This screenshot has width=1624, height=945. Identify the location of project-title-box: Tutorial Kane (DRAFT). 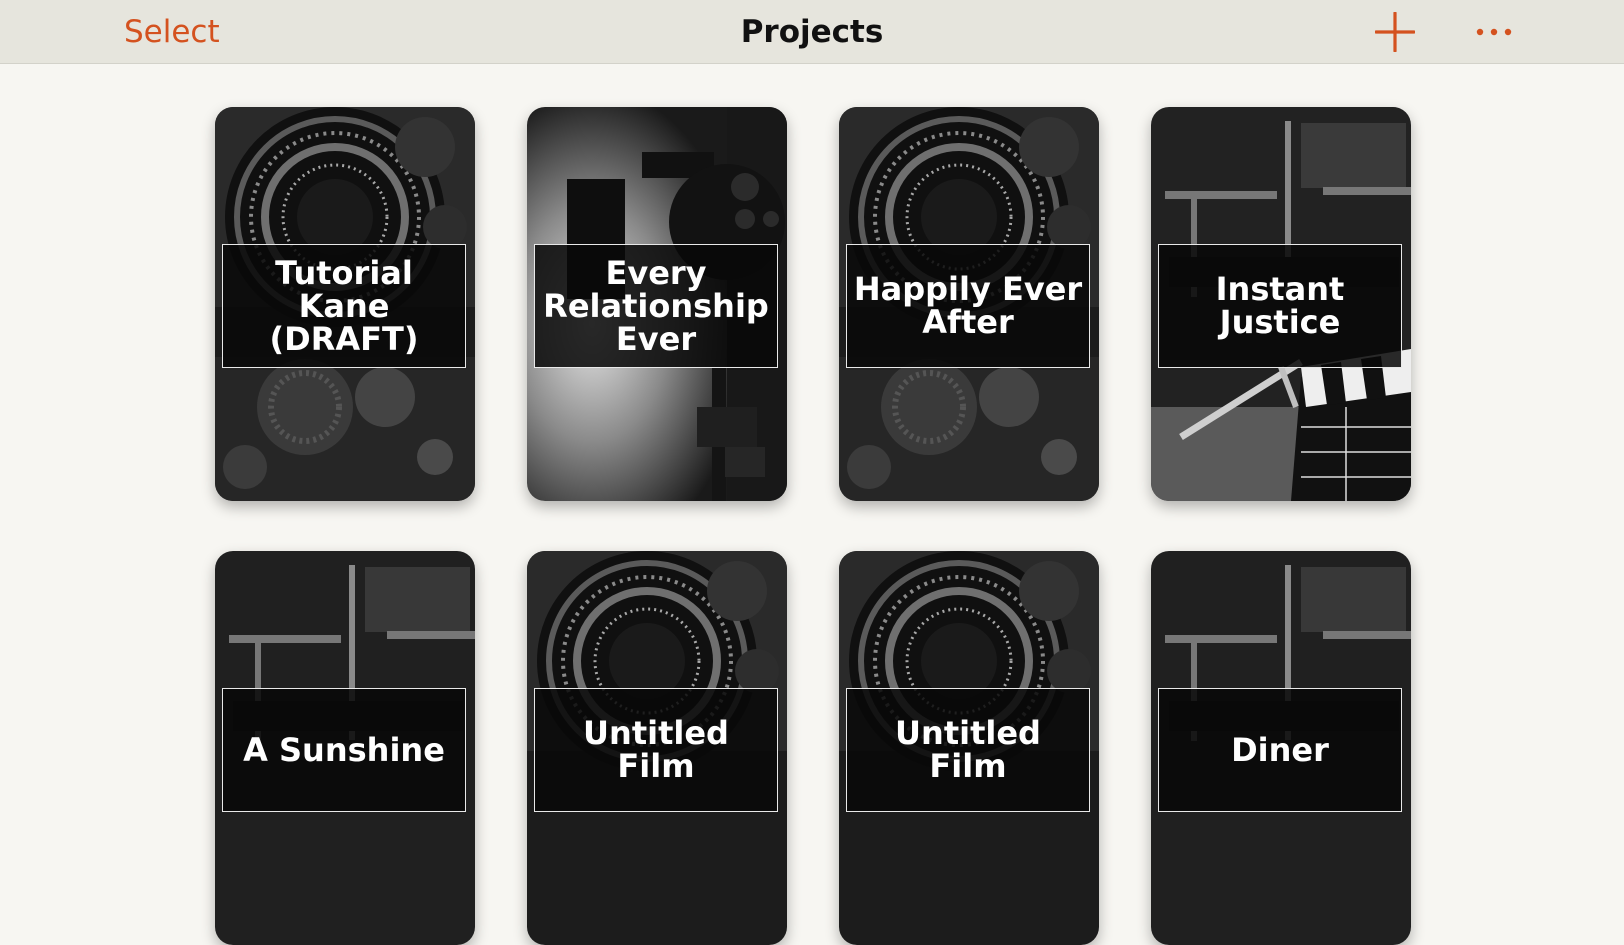
(344, 306).